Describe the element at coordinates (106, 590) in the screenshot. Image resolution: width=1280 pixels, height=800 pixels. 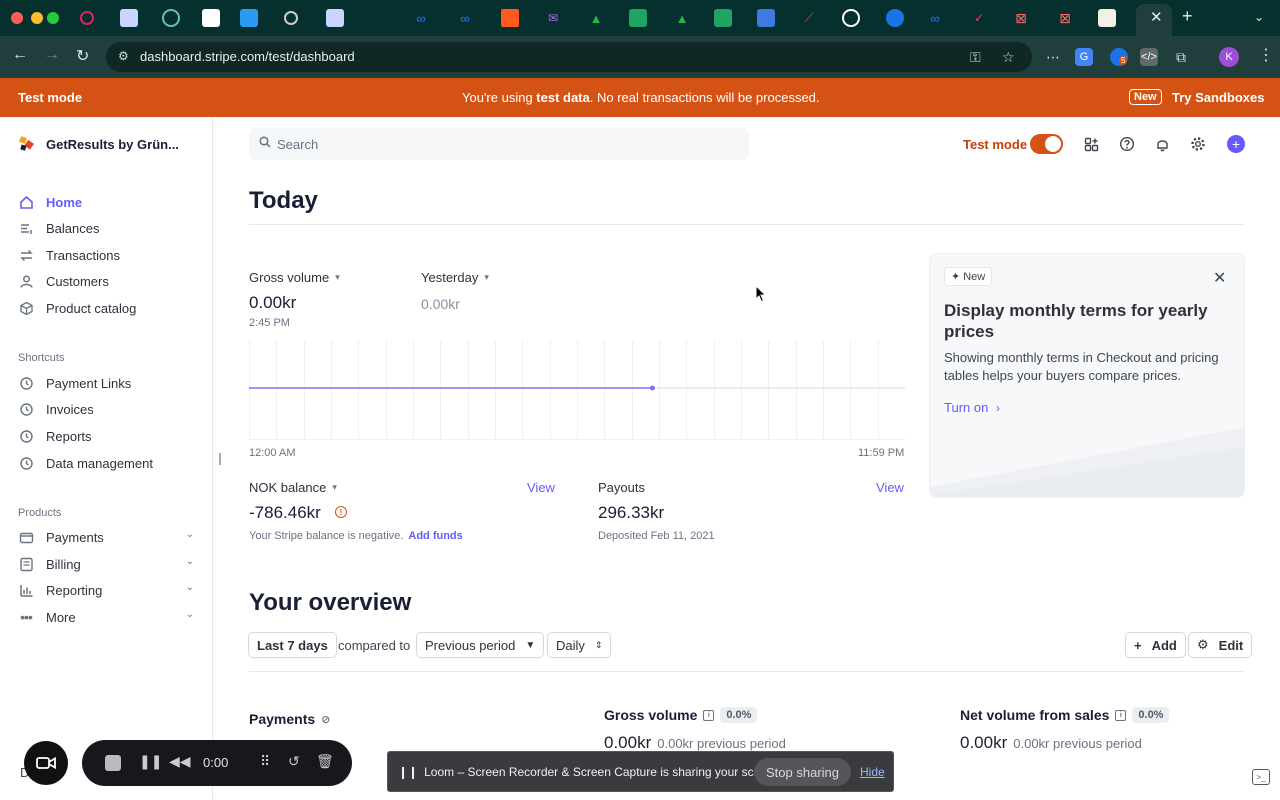
I see `sidebar-item-reporting: Reporting ⌄` at that location.